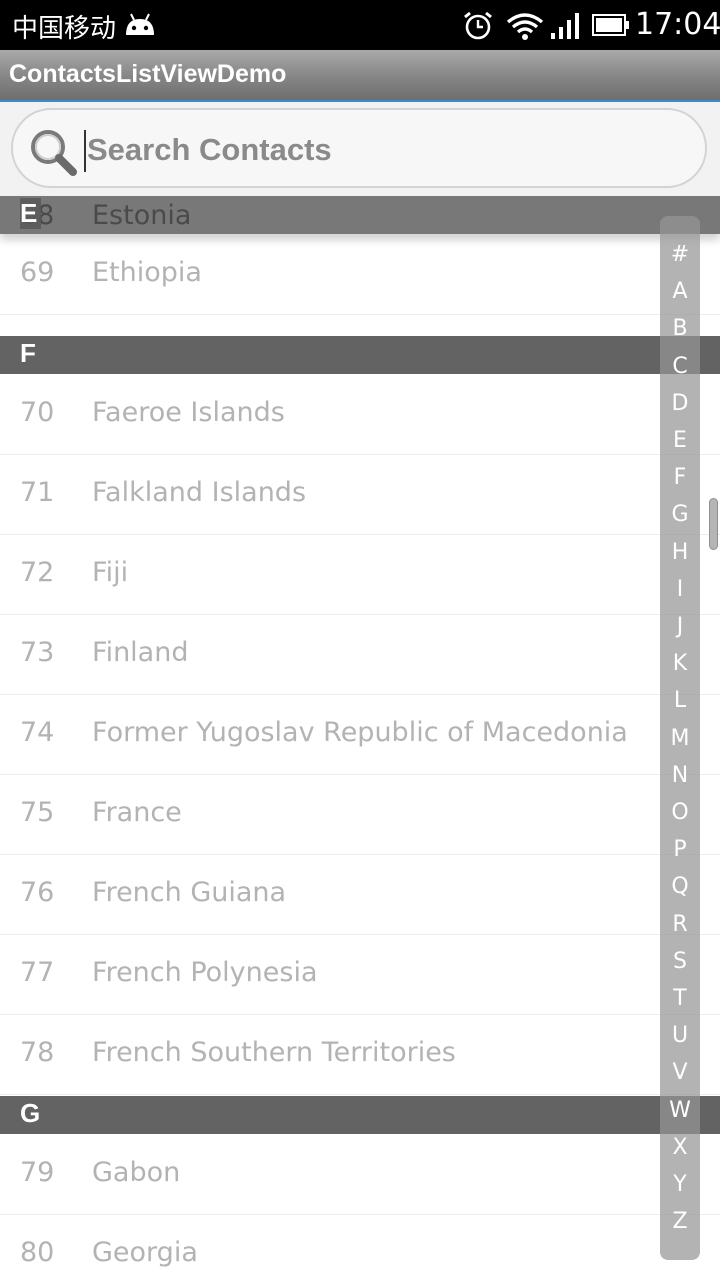 The height and width of the screenshot is (1280, 720). What do you see at coordinates (680, 553) in the screenshot?
I see `index-letter-h: H` at bounding box center [680, 553].